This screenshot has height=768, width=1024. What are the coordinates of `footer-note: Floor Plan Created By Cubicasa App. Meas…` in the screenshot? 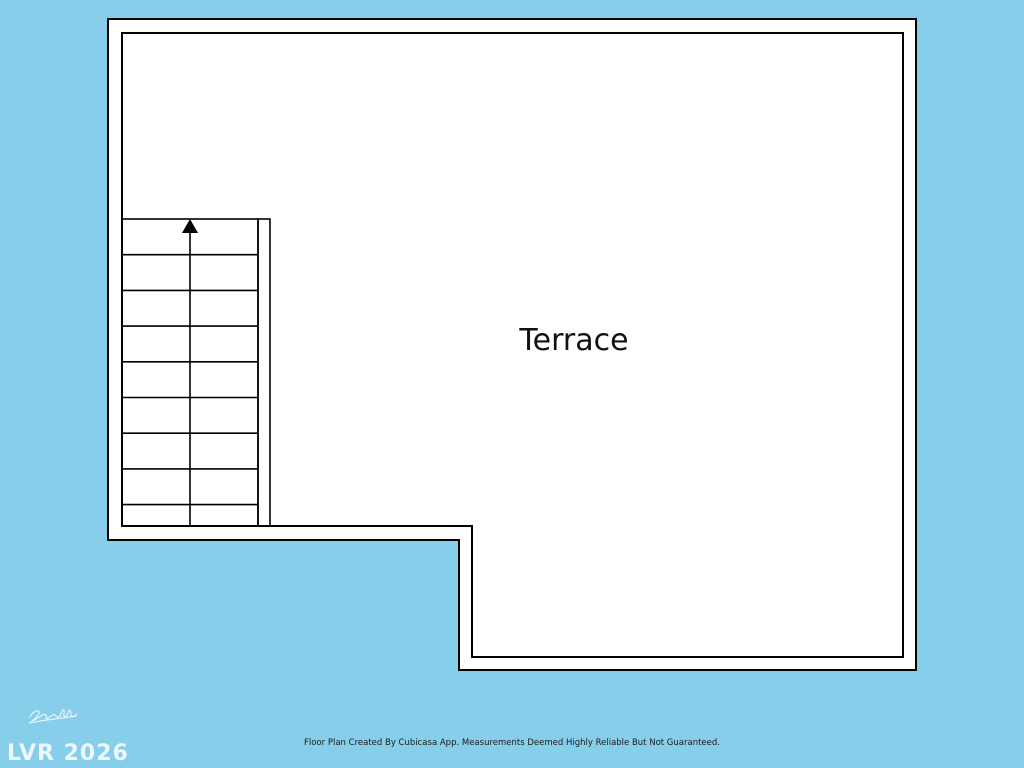 It's located at (512, 743).